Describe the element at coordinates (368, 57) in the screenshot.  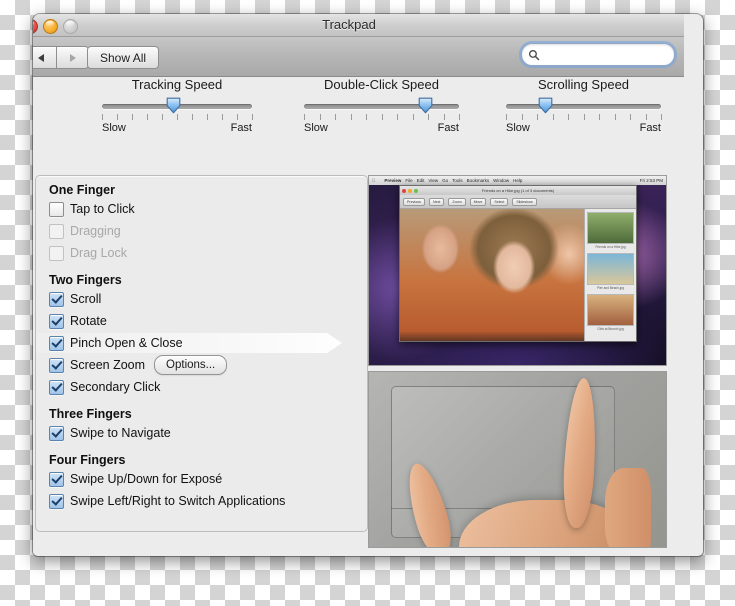
I see `window-toolbar: Show All` at that location.